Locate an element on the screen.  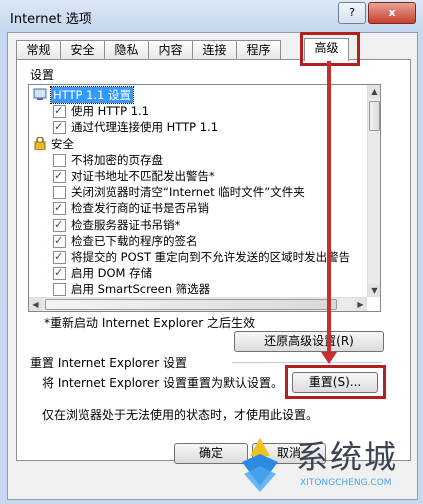
scroll-left-icon: ◀ is located at coordinates (35, 304).